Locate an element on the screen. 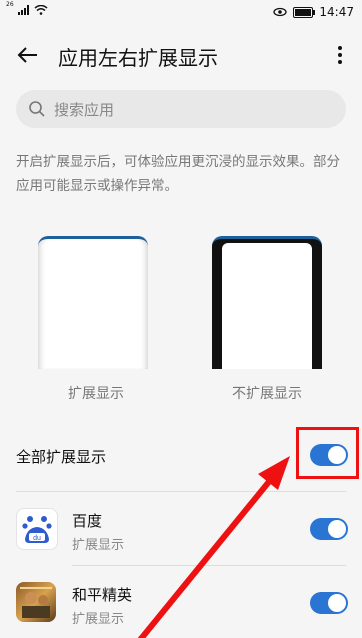  status-bar: 26 14:47 is located at coordinates (181, 13).